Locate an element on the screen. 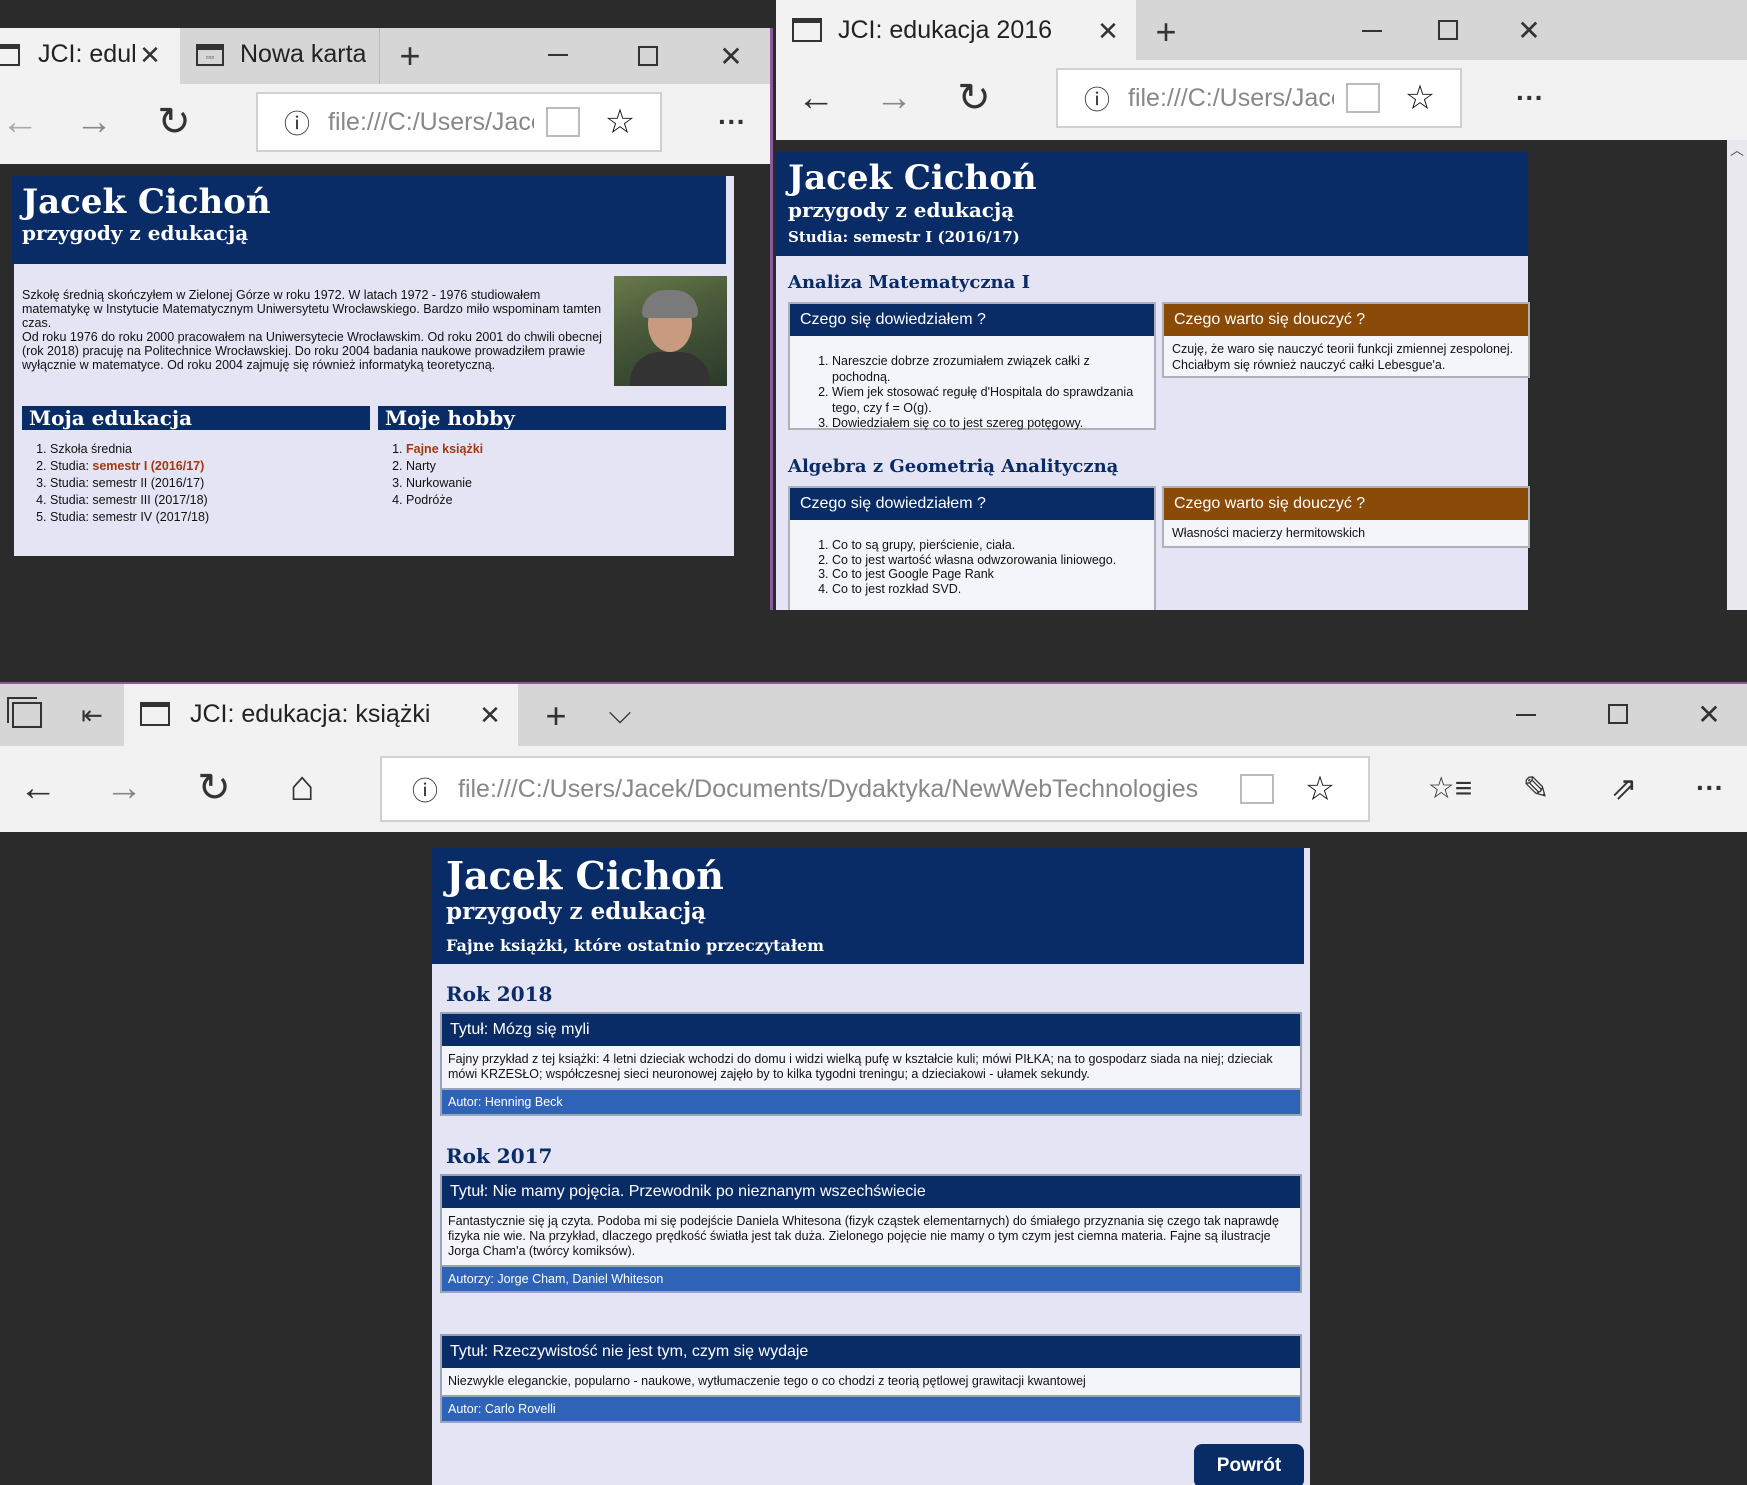  tab-preview-icon is located at coordinates (27, 715).